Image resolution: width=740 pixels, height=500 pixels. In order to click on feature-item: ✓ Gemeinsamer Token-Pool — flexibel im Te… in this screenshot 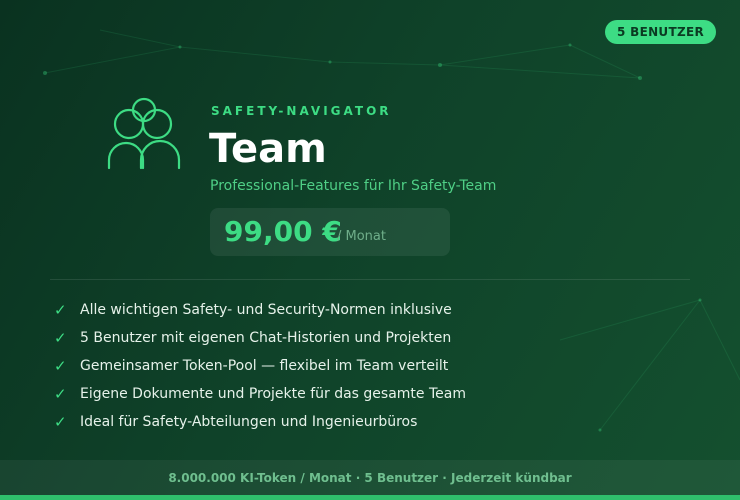, I will do `click(260, 366)`.